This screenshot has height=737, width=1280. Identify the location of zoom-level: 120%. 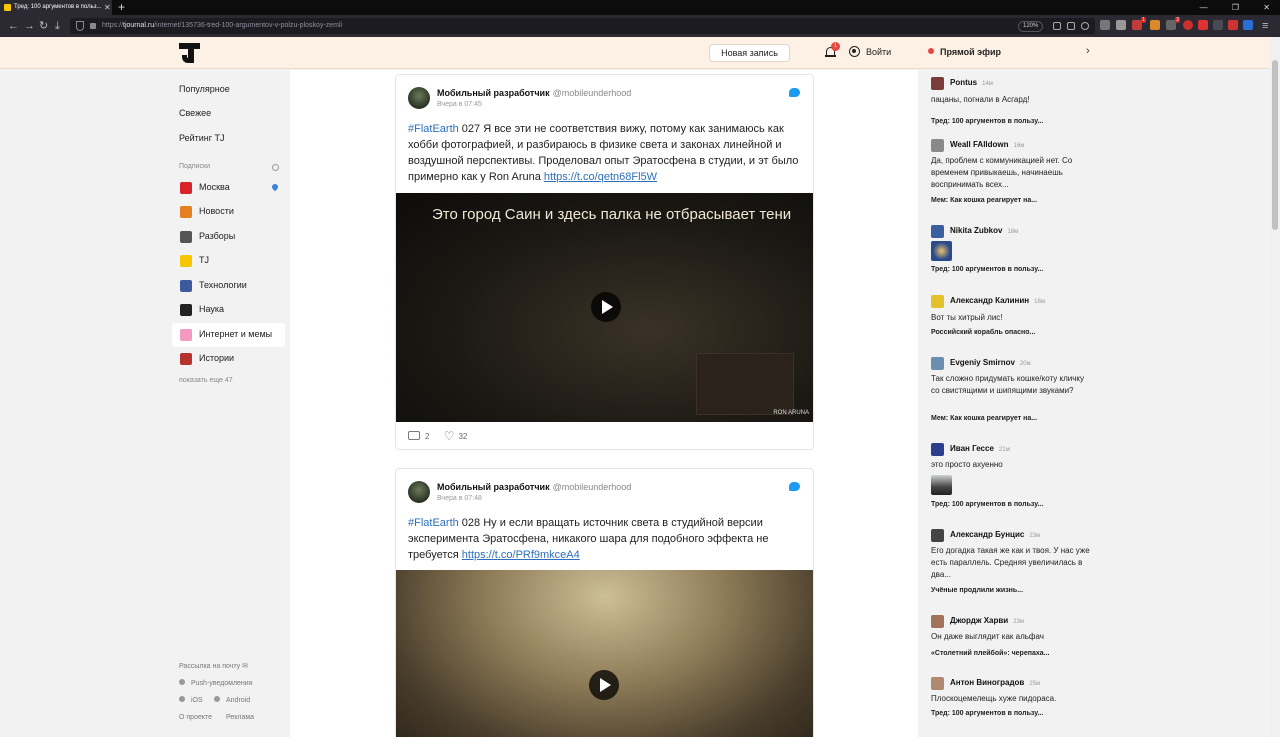
(1031, 26).